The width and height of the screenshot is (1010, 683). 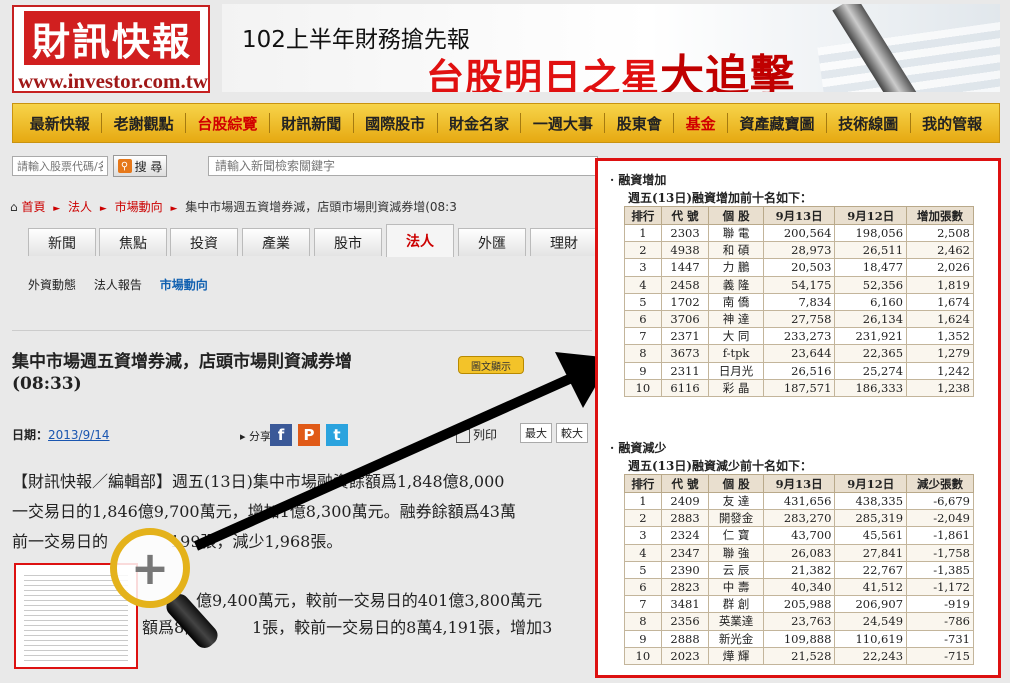 What do you see at coordinates (940, 569) in the screenshot?
I see `table-cell: -1,385` at bounding box center [940, 569].